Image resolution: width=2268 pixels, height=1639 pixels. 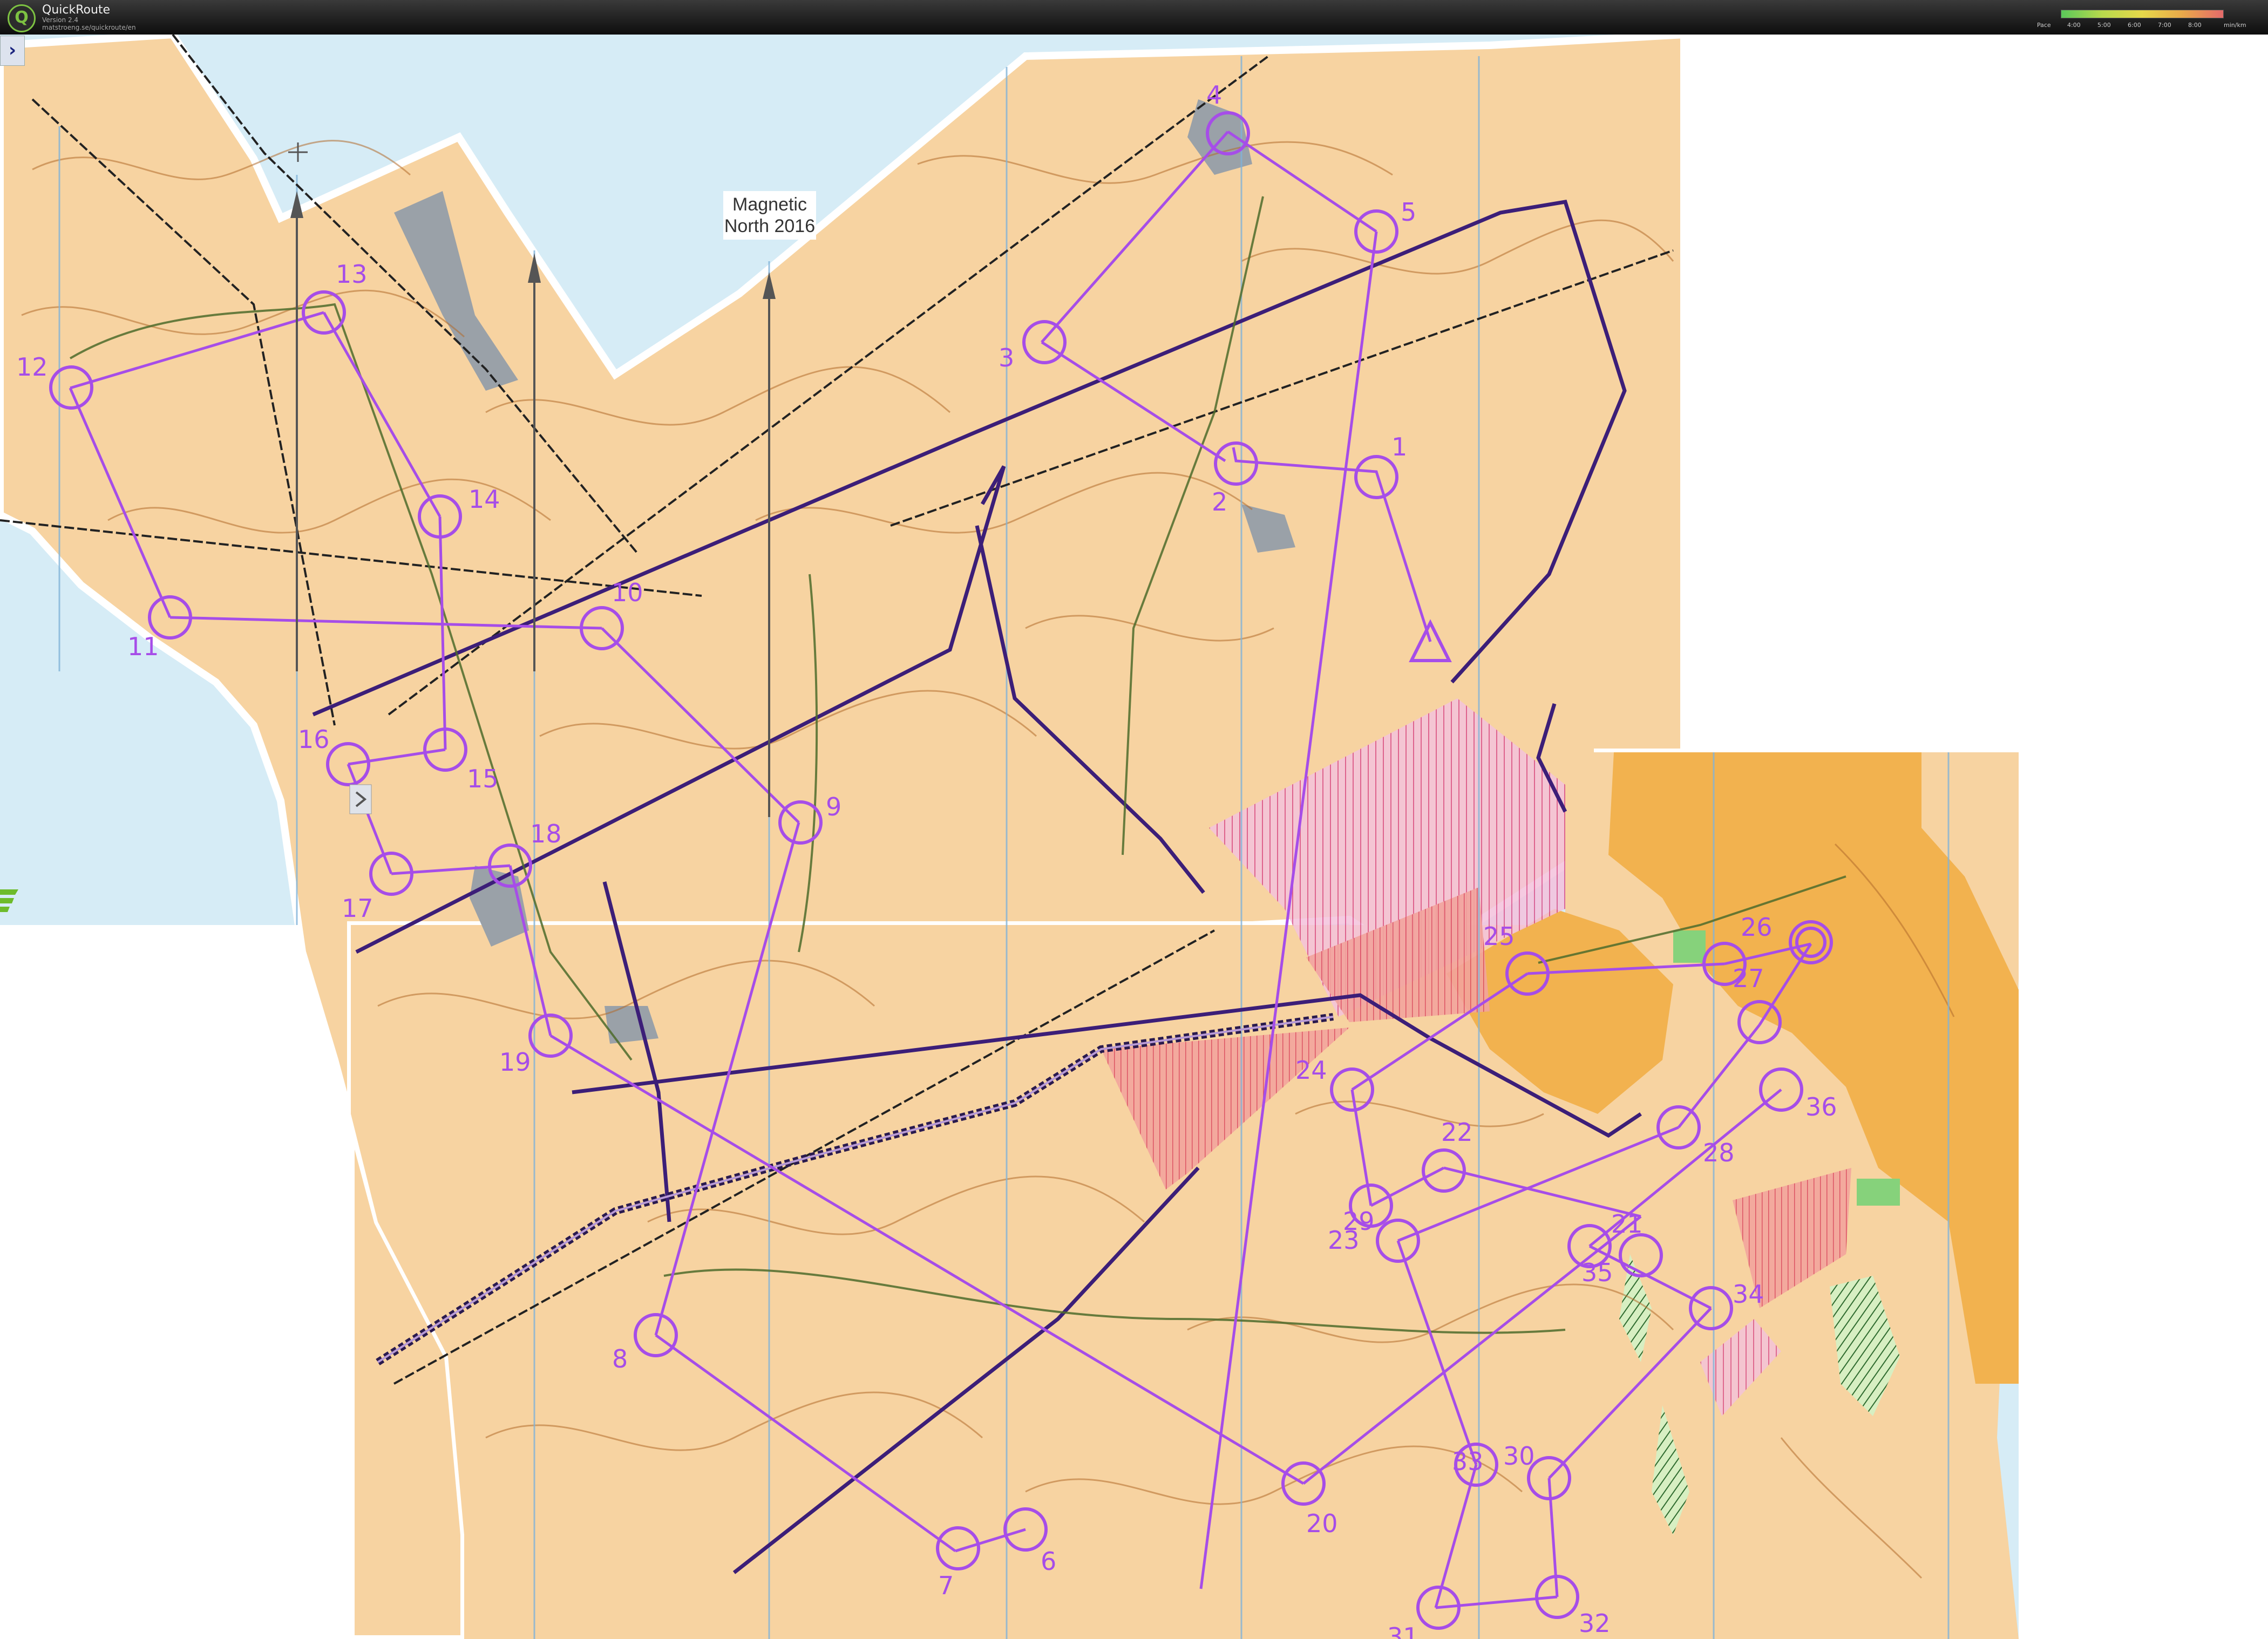 I want to click on control-27-label: 27, so click(x=1748, y=978).